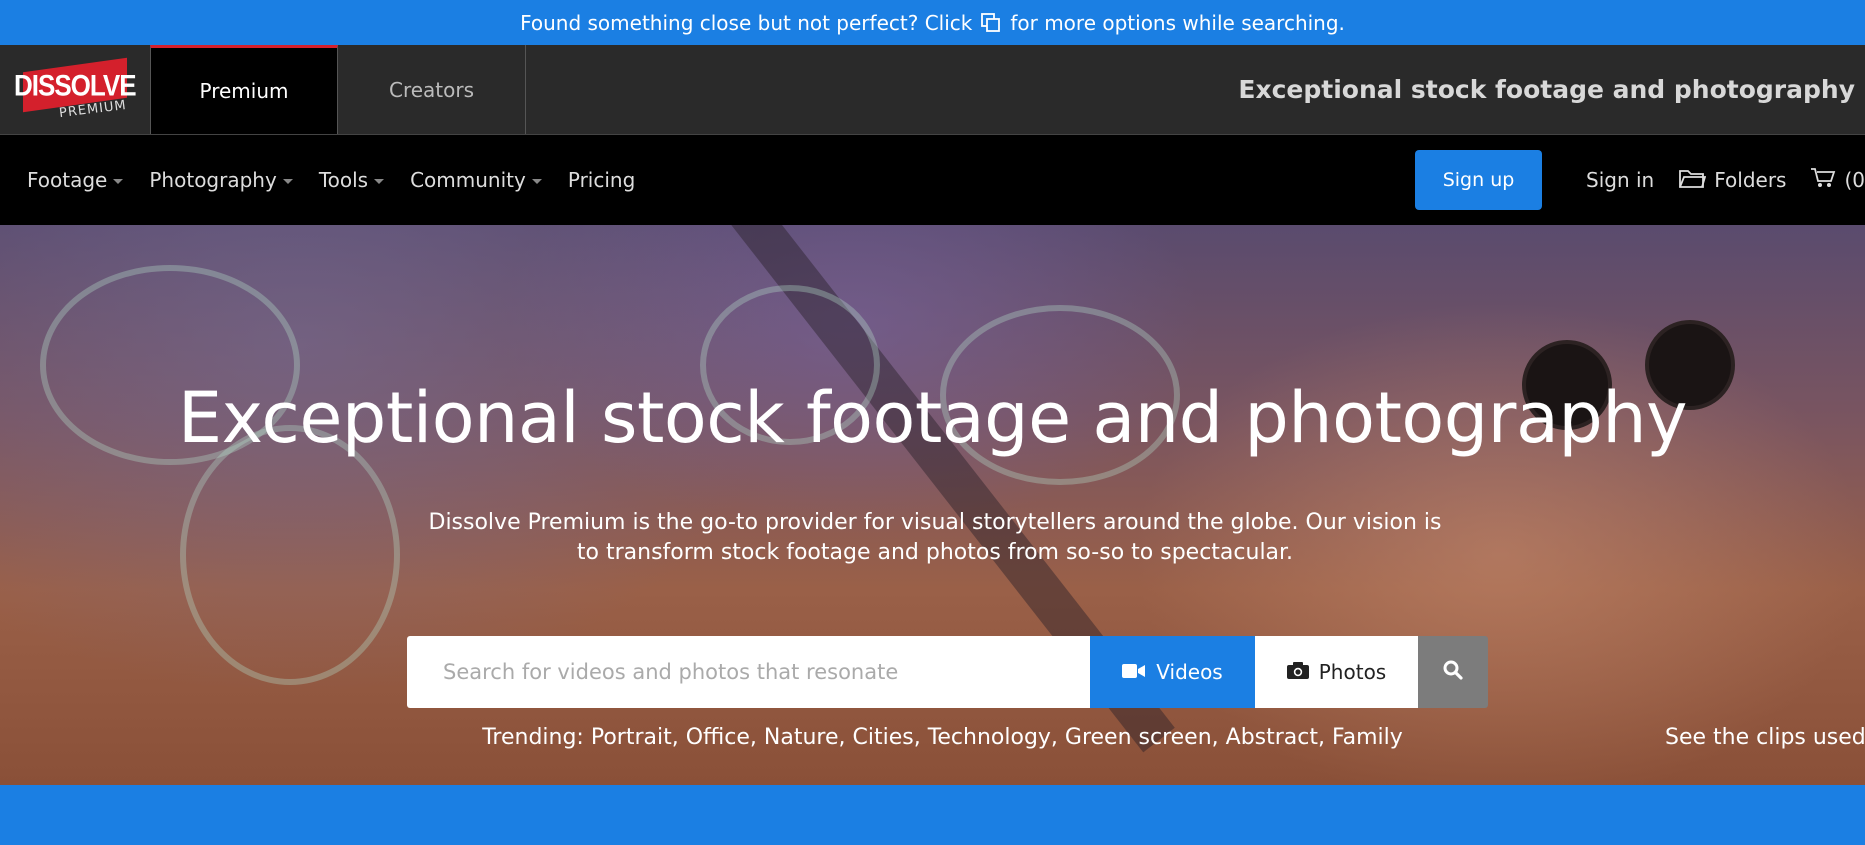  What do you see at coordinates (432, 89) in the screenshot?
I see `tab-creators: Creators` at bounding box center [432, 89].